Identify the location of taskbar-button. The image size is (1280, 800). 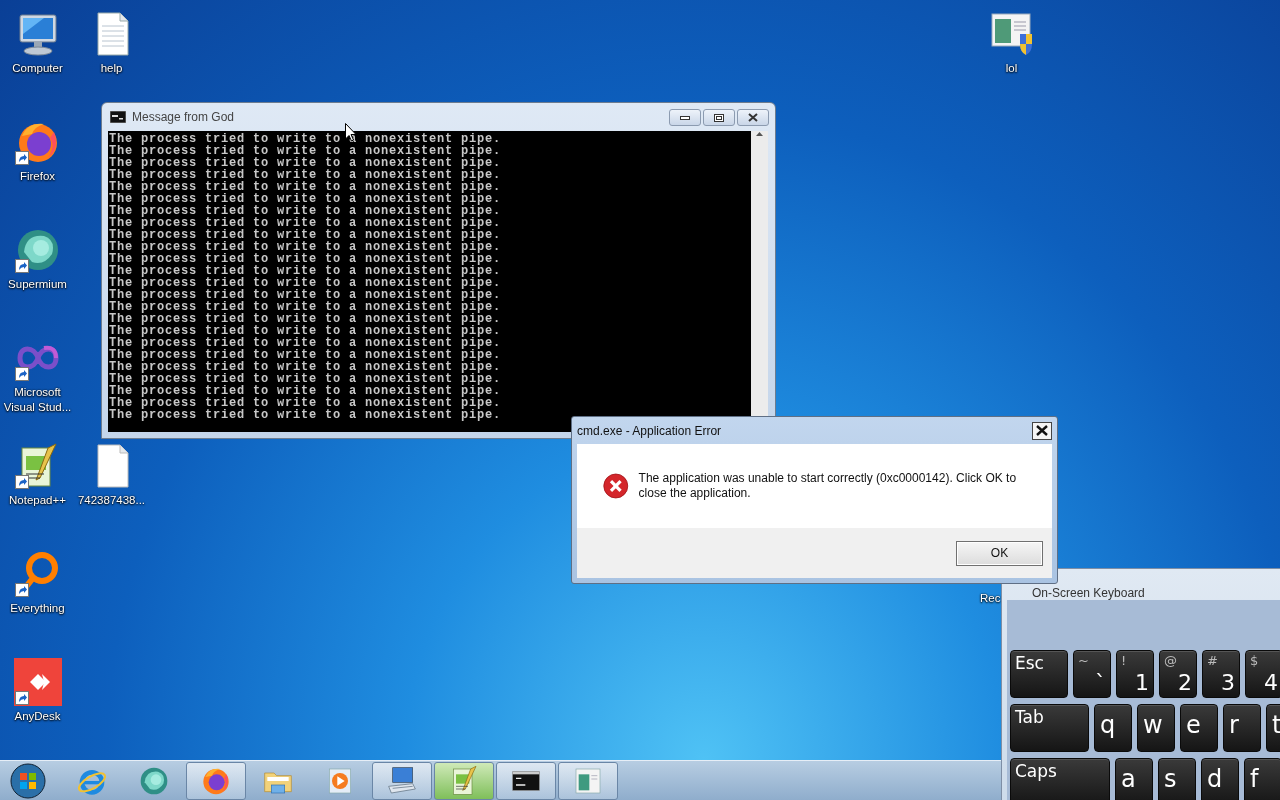
(526, 780).